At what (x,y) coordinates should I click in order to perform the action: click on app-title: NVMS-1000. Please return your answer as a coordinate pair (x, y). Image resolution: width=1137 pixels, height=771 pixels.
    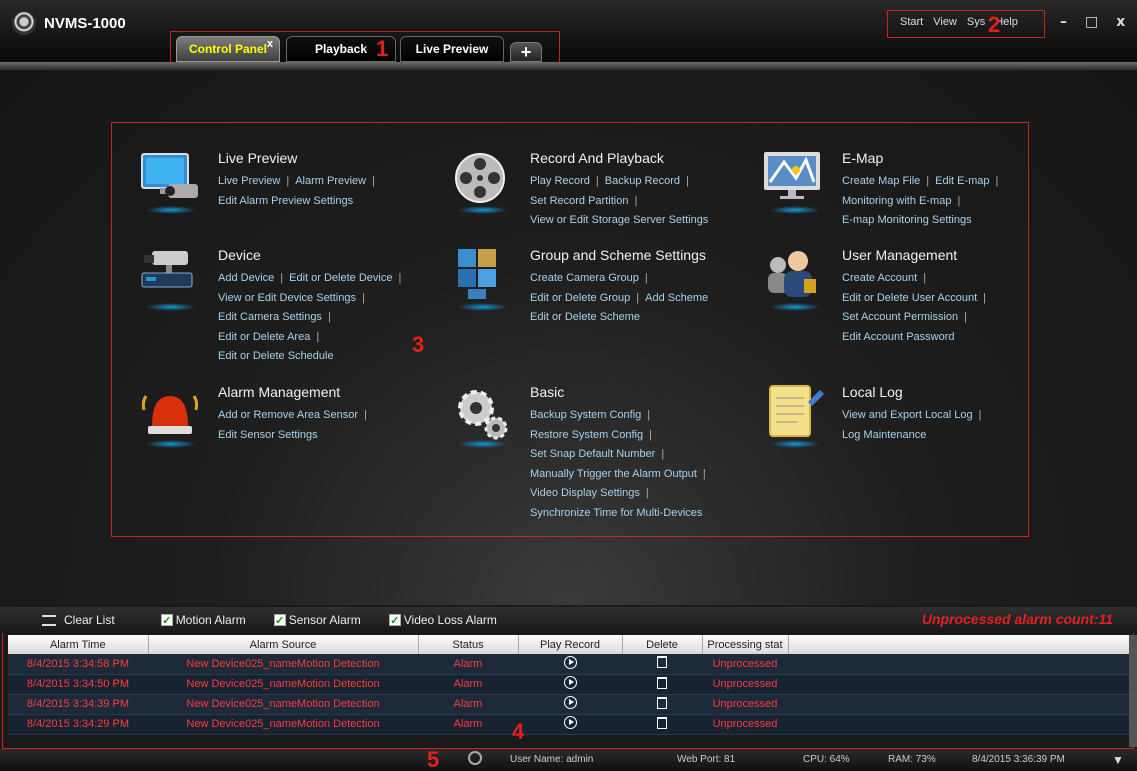
    Looking at the image, I should click on (85, 23).